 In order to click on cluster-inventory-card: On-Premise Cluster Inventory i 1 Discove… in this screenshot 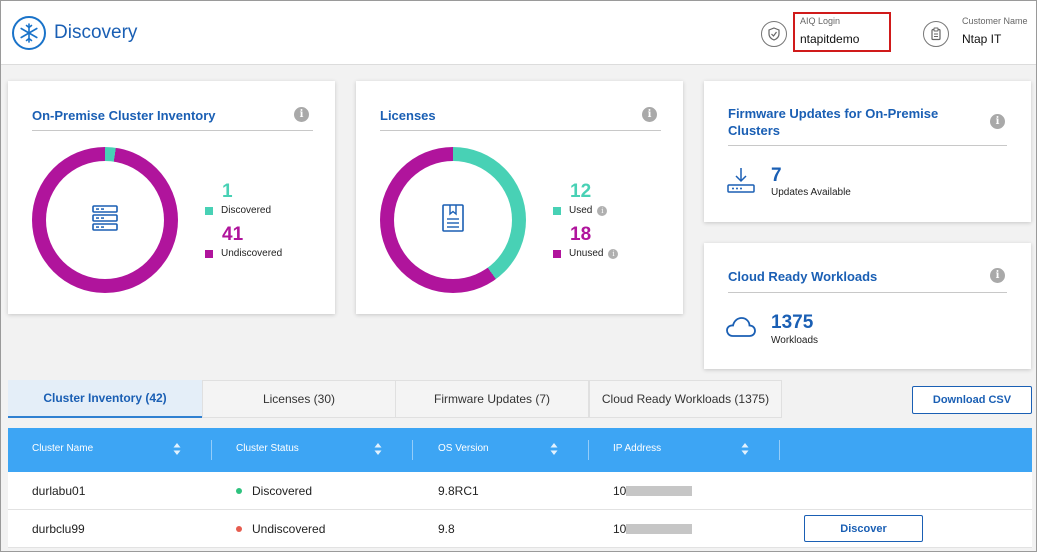, I will do `click(171, 197)`.